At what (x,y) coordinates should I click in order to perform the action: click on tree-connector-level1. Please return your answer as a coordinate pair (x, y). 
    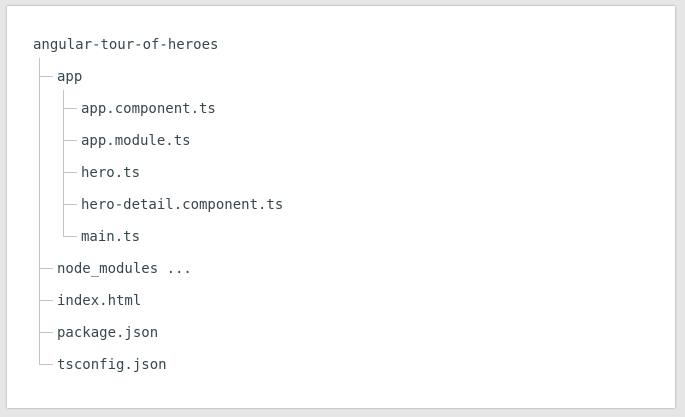
    Looking at the image, I should click on (39, 211).